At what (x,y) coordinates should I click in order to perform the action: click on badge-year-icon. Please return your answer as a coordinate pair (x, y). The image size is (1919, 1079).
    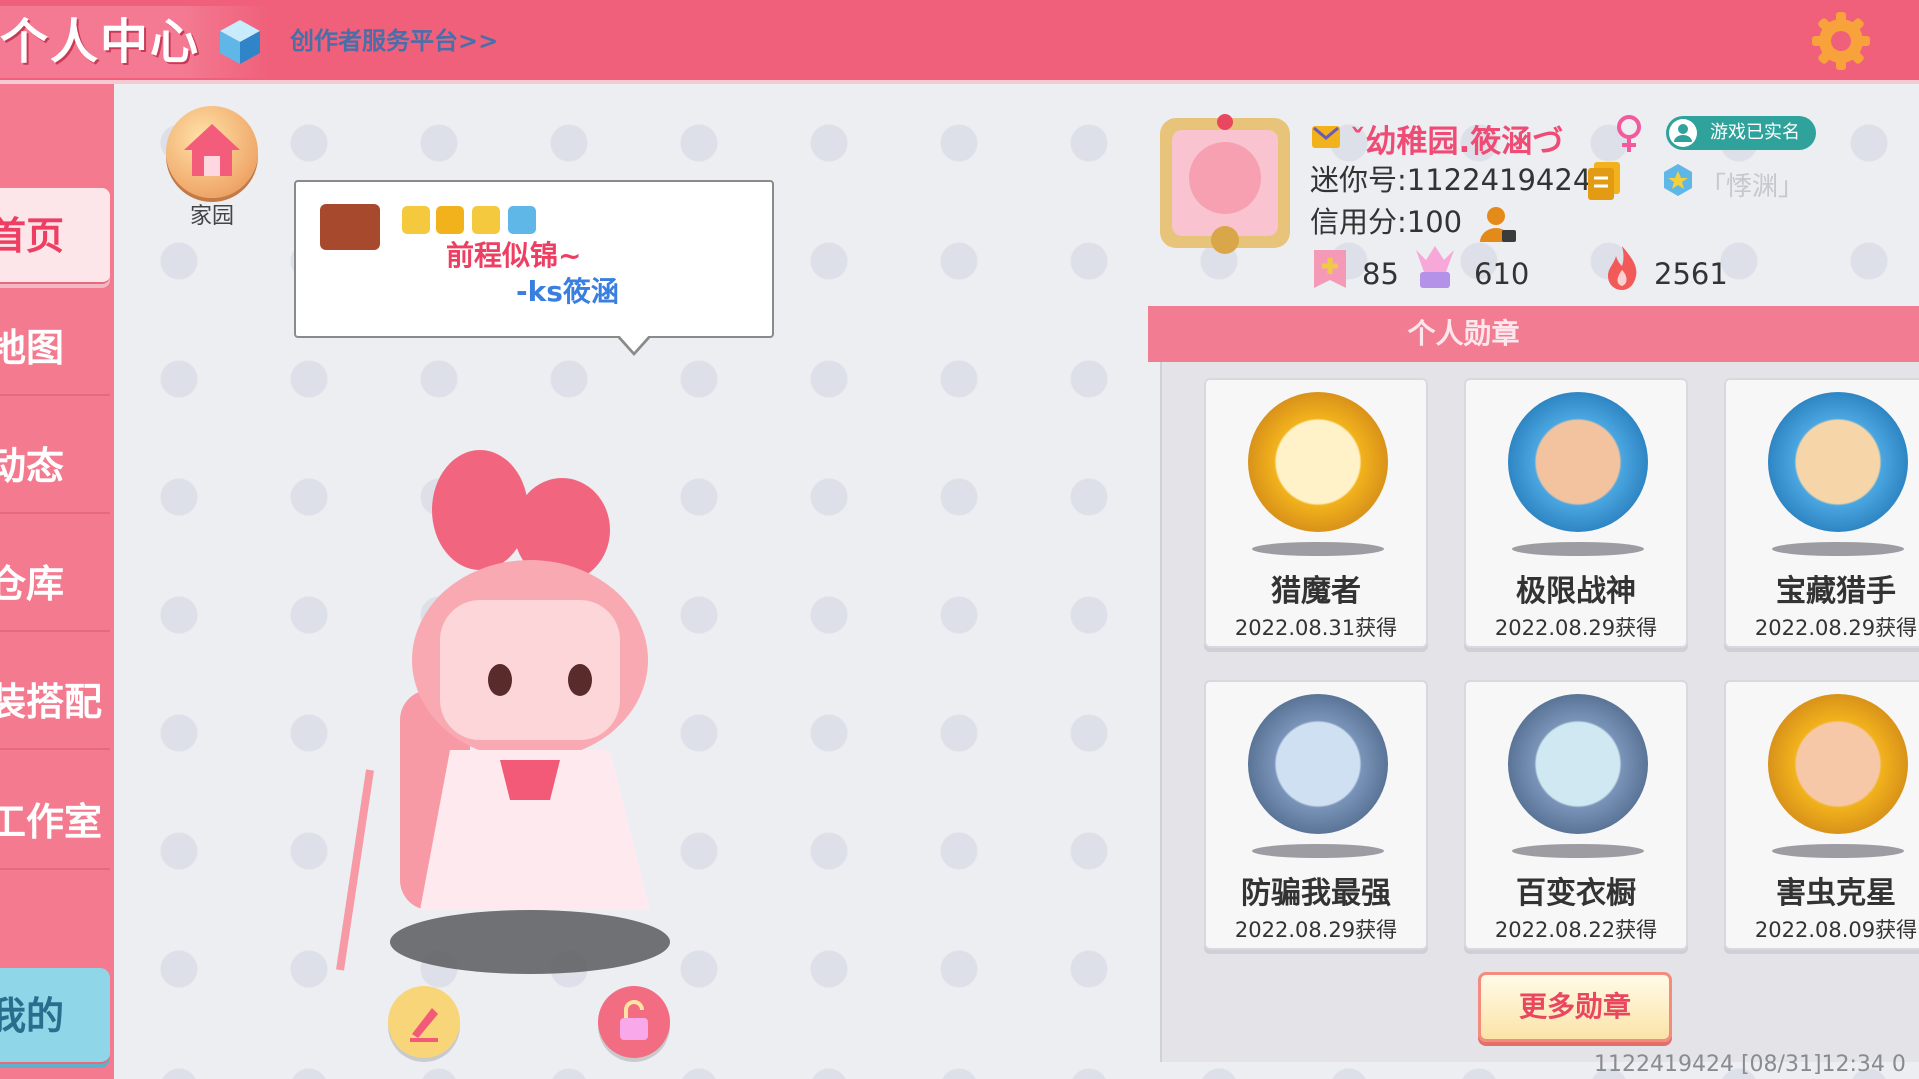
    Looking at the image, I should click on (416, 220).